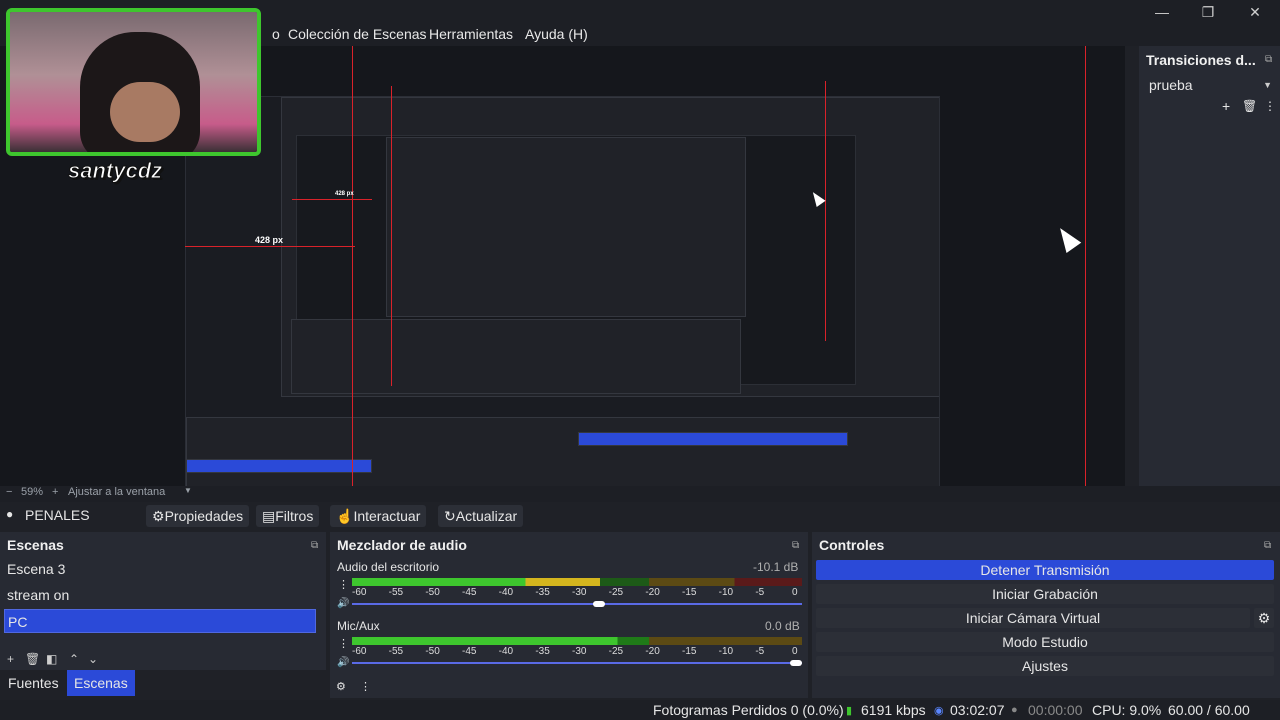 Image resolution: width=1280 pixels, height=720 pixels. What do you see at coordinates (294, 516) in the screenshot?
I see `filters-label: Filtros` at bounding box center [294, 516].